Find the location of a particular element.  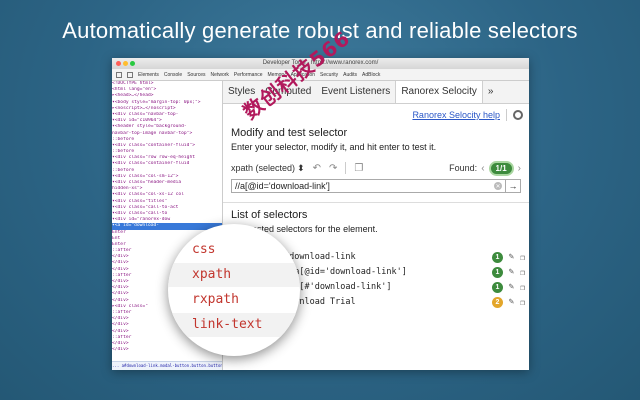

gear-icon is located at coordinates (518, 115).